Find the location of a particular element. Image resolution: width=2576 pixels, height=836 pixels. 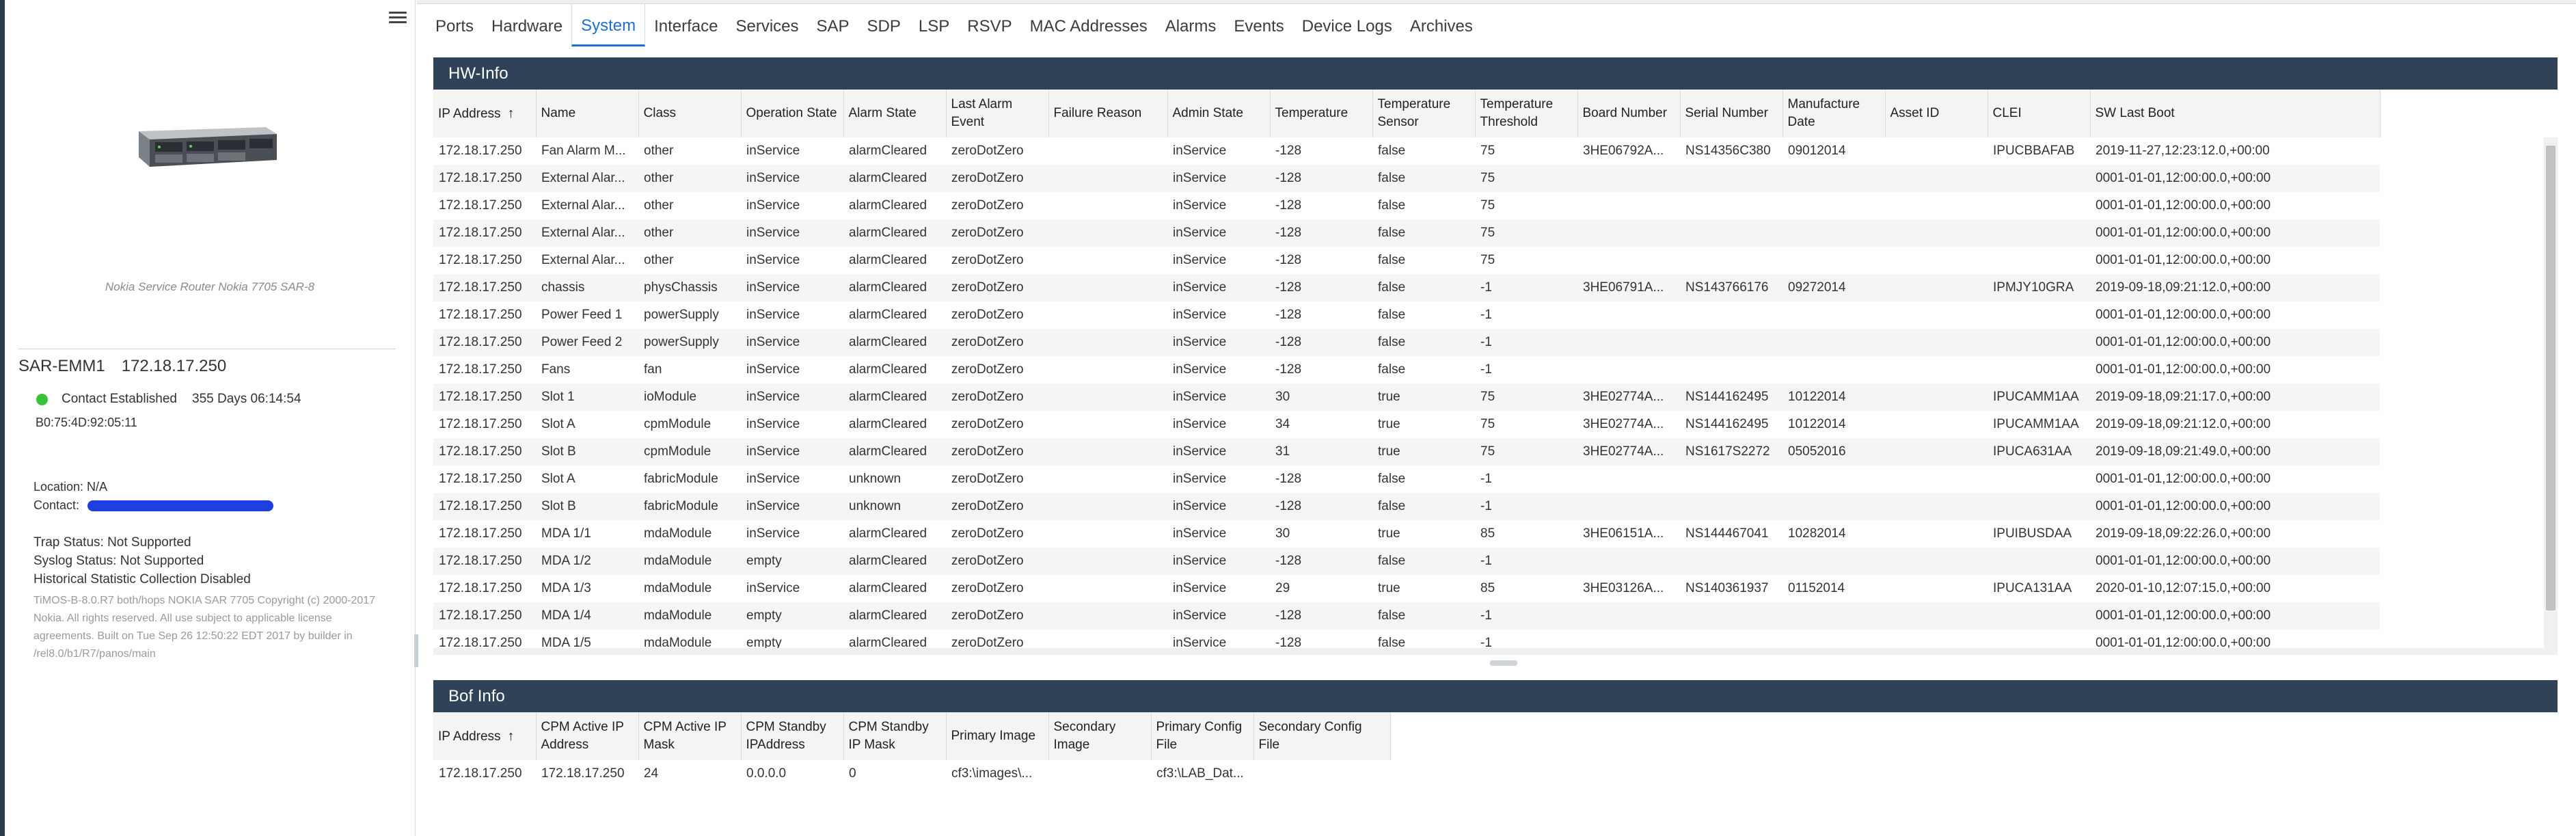

tab-hardware: Hardware is located at coordinates (527, 25).